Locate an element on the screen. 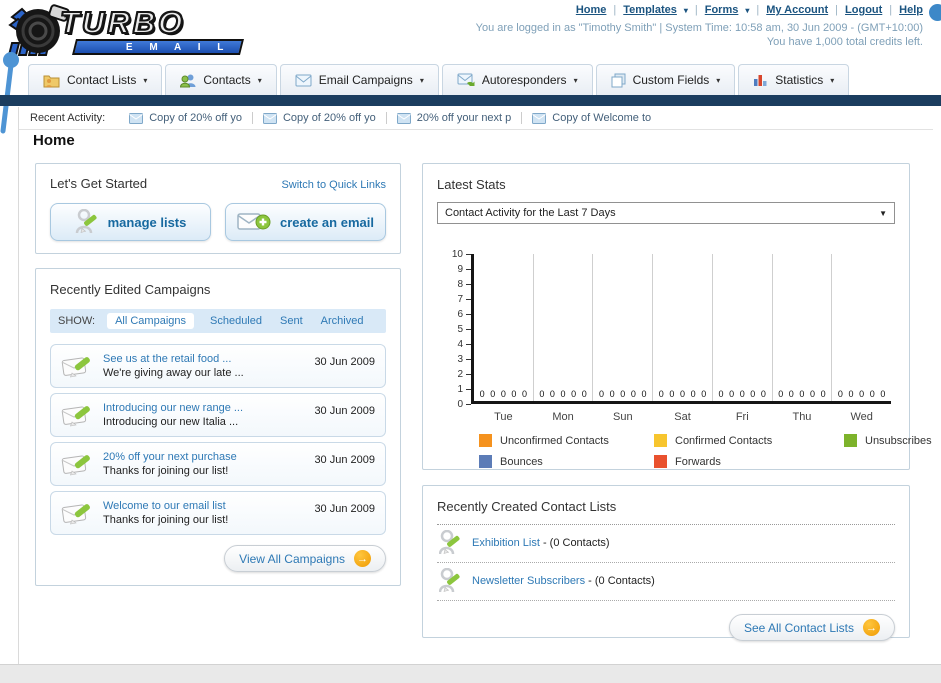 This screenshot has height=683, width=941. chart-day-group: 0 0 0 0 0 Thu is located at coordinates (801, 338).